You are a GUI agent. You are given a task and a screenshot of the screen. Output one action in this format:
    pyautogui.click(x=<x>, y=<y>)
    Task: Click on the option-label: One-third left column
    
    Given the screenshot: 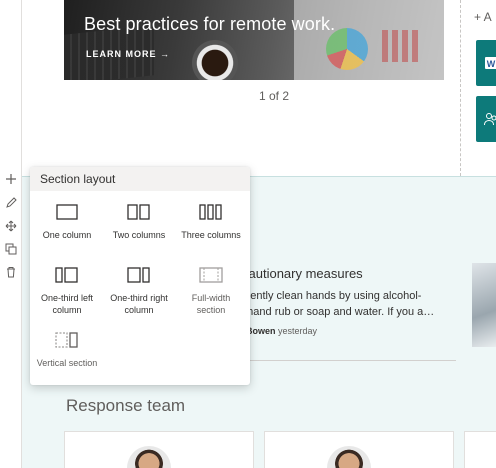 What is the action you would take?
    pyautogui.click(x=67, y=304)
    